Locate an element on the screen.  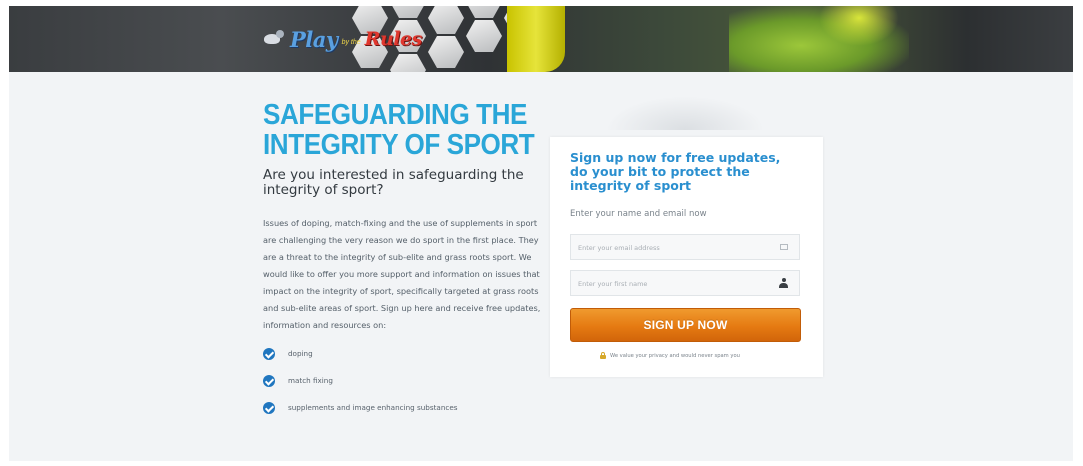
hero-banner: Play by the Rules is located at coordinates (541, 39).